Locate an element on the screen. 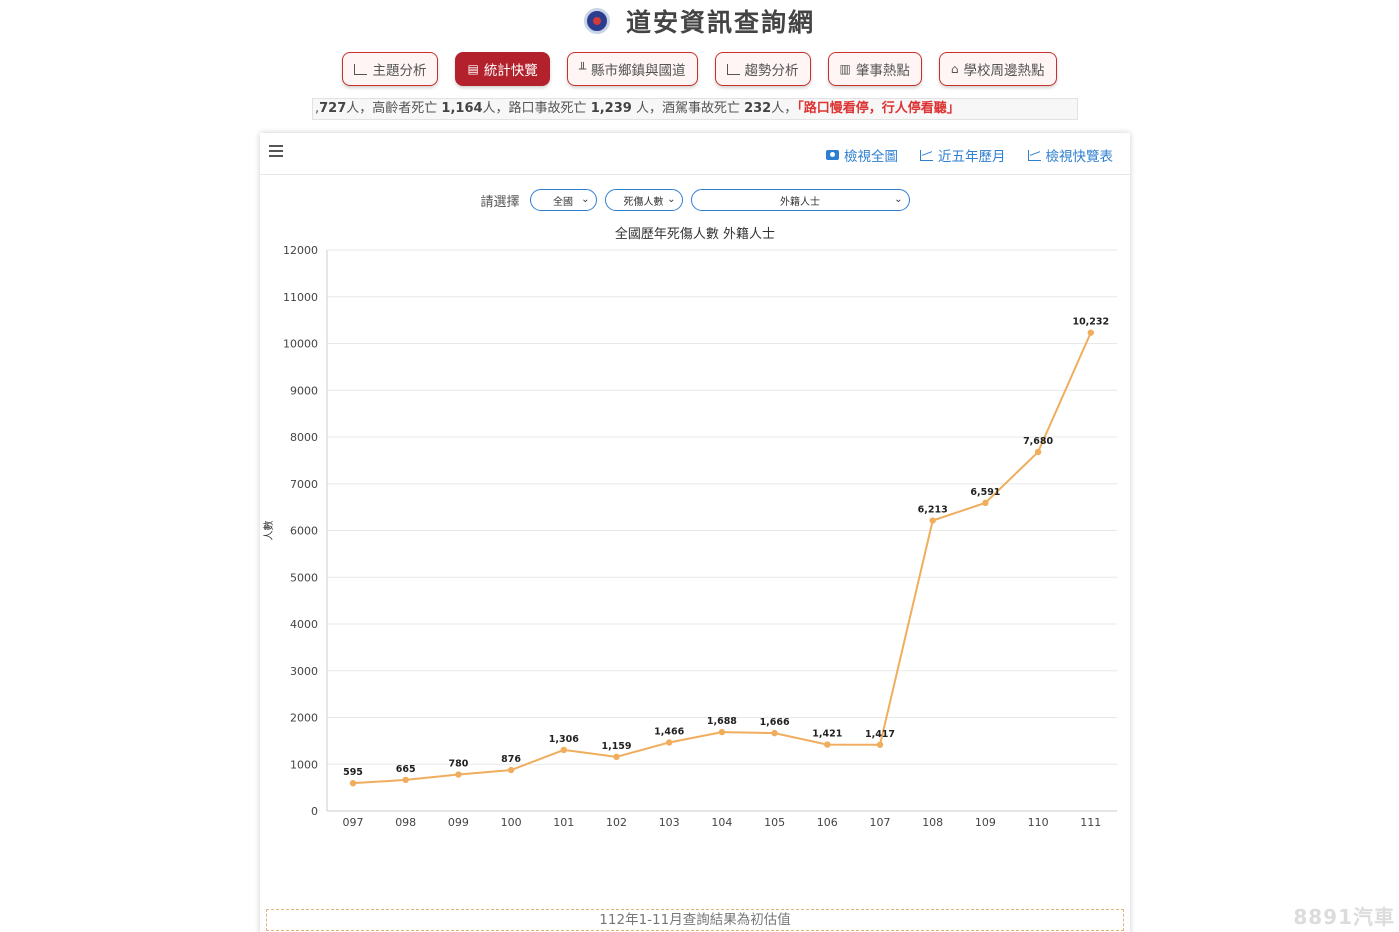 This screenshot has width=1399, height=932. y-tick-label: 0 is located at coordinates (314, 811).